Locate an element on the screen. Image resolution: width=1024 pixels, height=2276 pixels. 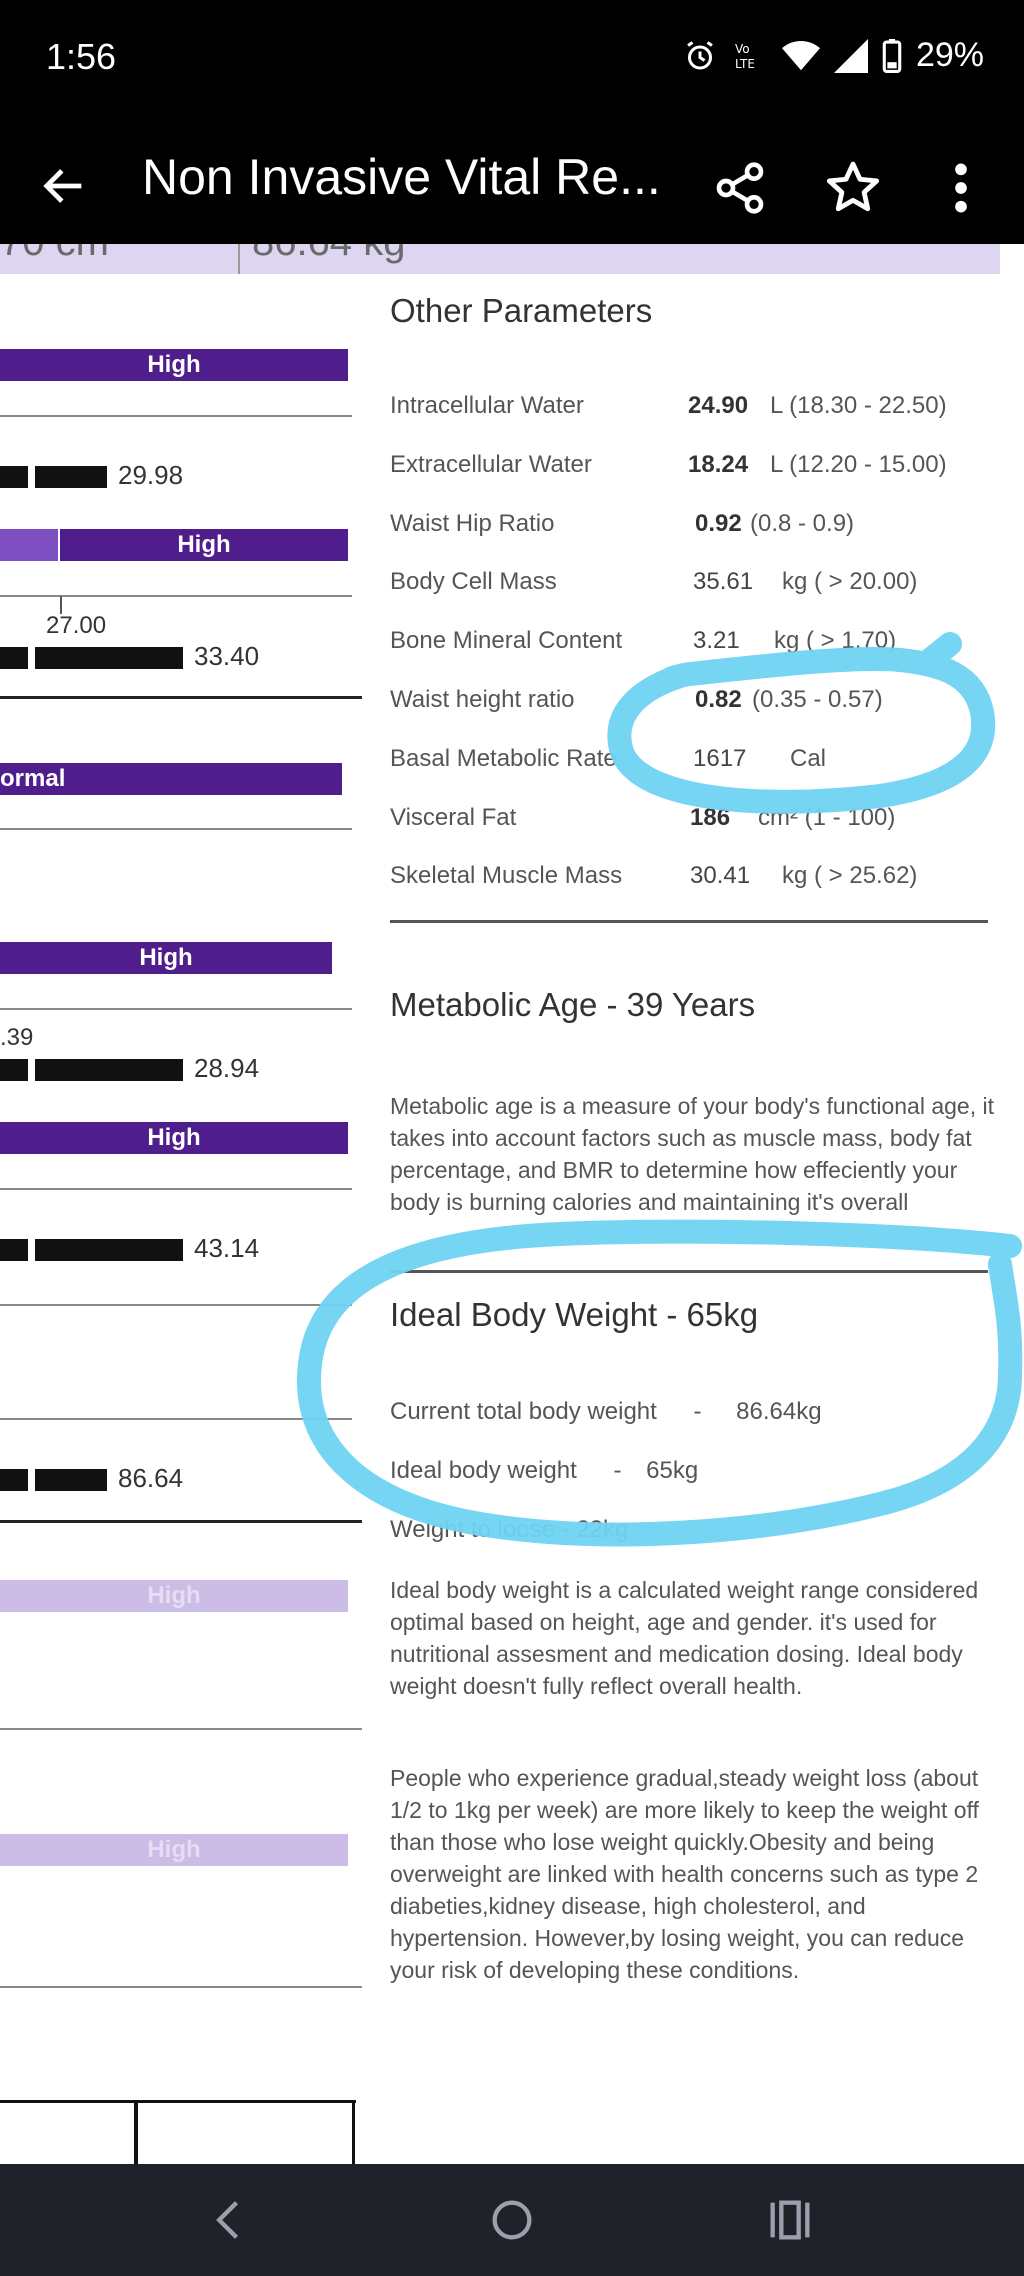
parameter-value: 24.90 is located at coordinates (718, 406).